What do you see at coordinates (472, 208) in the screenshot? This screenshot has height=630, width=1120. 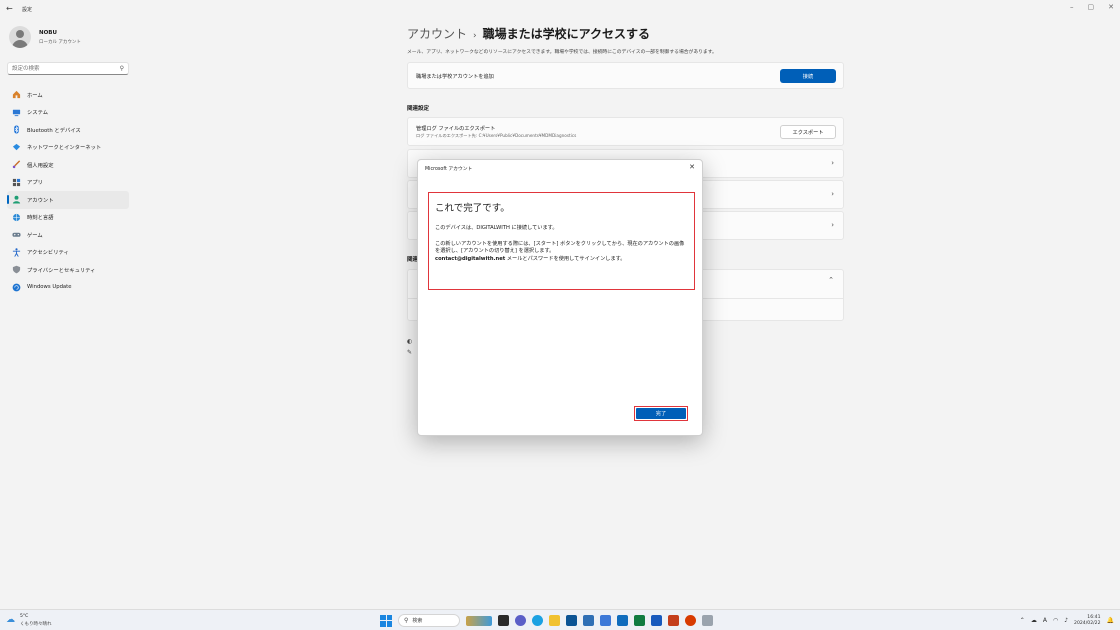 I see `dialog-heading: これで完了です。` at bounding box center [472, 208].